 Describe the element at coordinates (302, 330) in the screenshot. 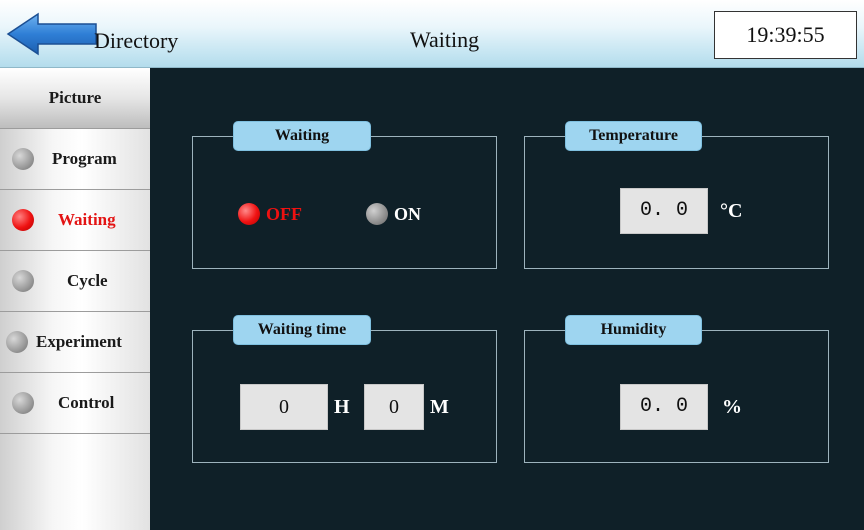

I see `waiting-time-panel-title: Waiting time` at that location.